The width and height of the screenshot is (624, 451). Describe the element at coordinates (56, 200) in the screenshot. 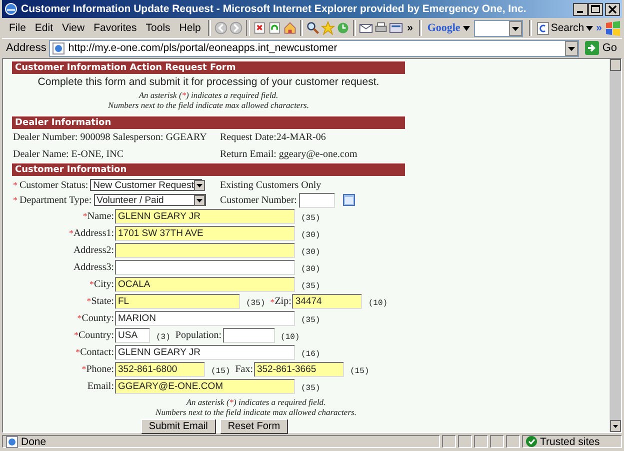

I see `field-label: Department Type:` at that location.